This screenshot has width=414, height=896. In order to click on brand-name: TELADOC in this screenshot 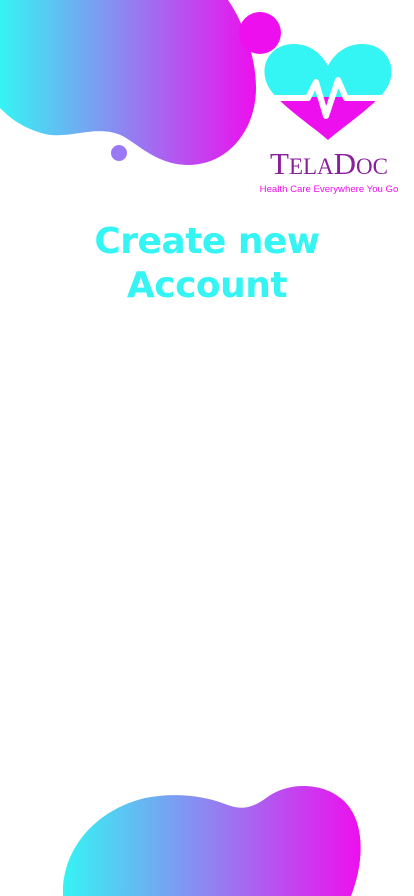, I will do `click(329, 163)`.